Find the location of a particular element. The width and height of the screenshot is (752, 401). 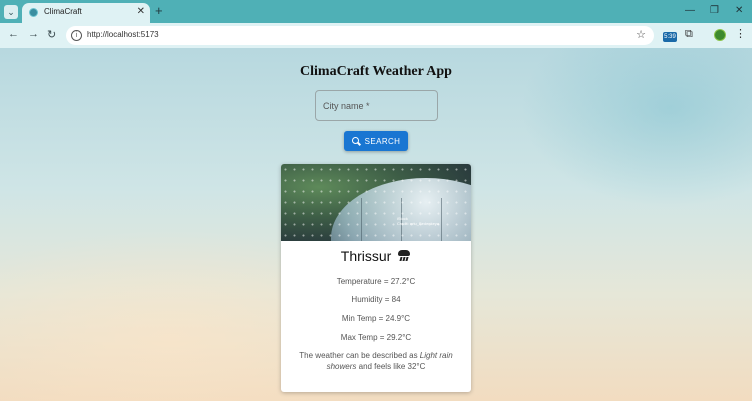

profile-avatar is located at coordinates (720, 35).